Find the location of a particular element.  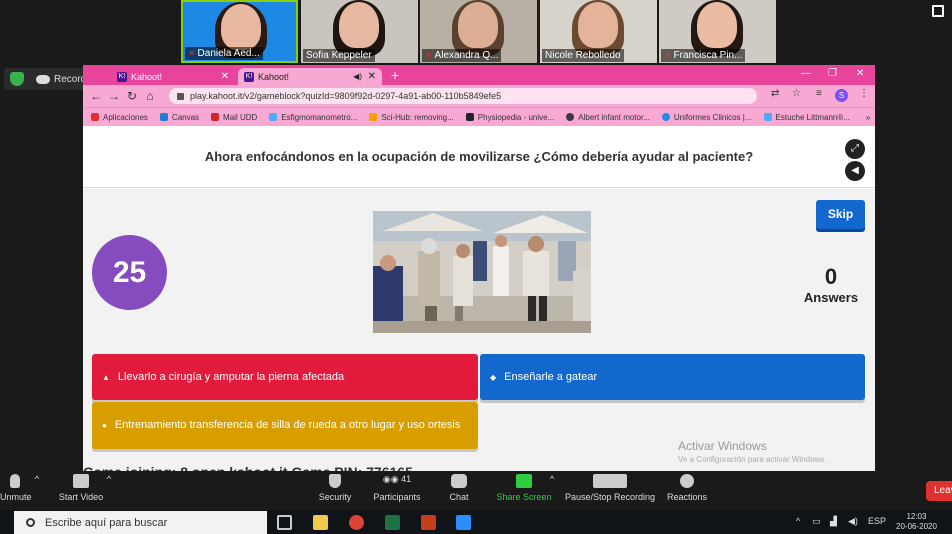

video-off-icon is located at coordinates (81, 481).